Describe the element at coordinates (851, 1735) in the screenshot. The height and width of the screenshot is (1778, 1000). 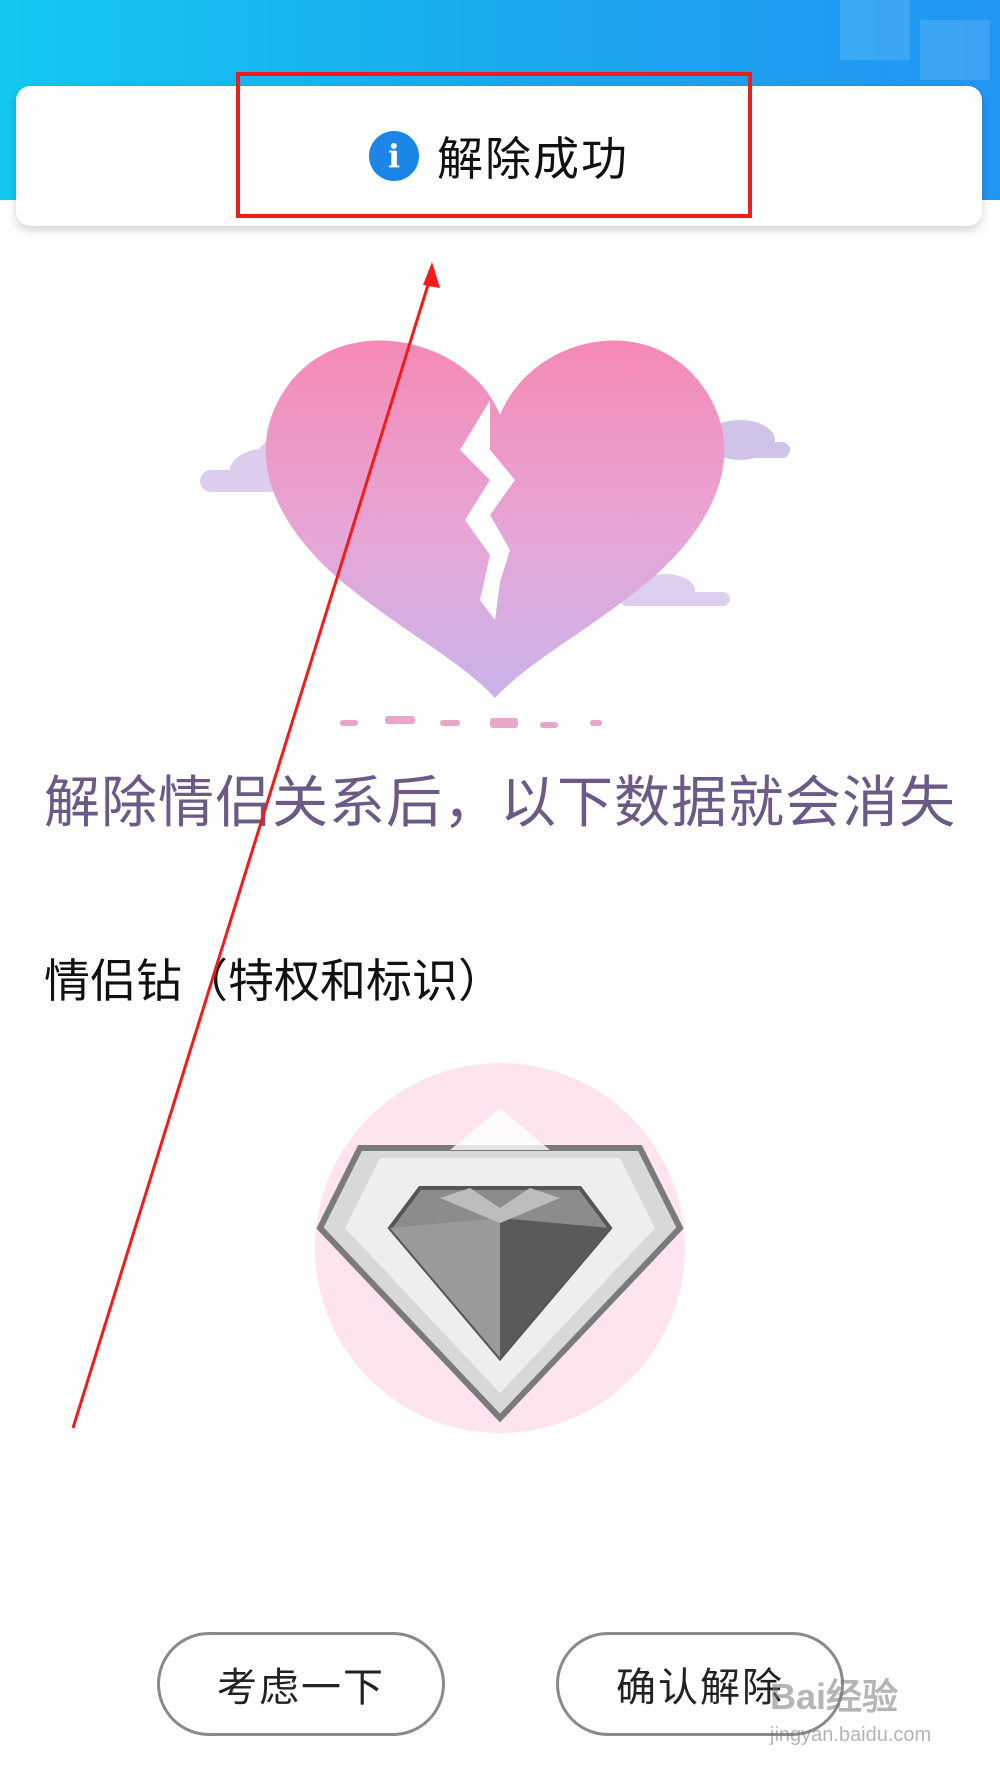
I see `watermark-url: jingyan.baidu.com` at that location.